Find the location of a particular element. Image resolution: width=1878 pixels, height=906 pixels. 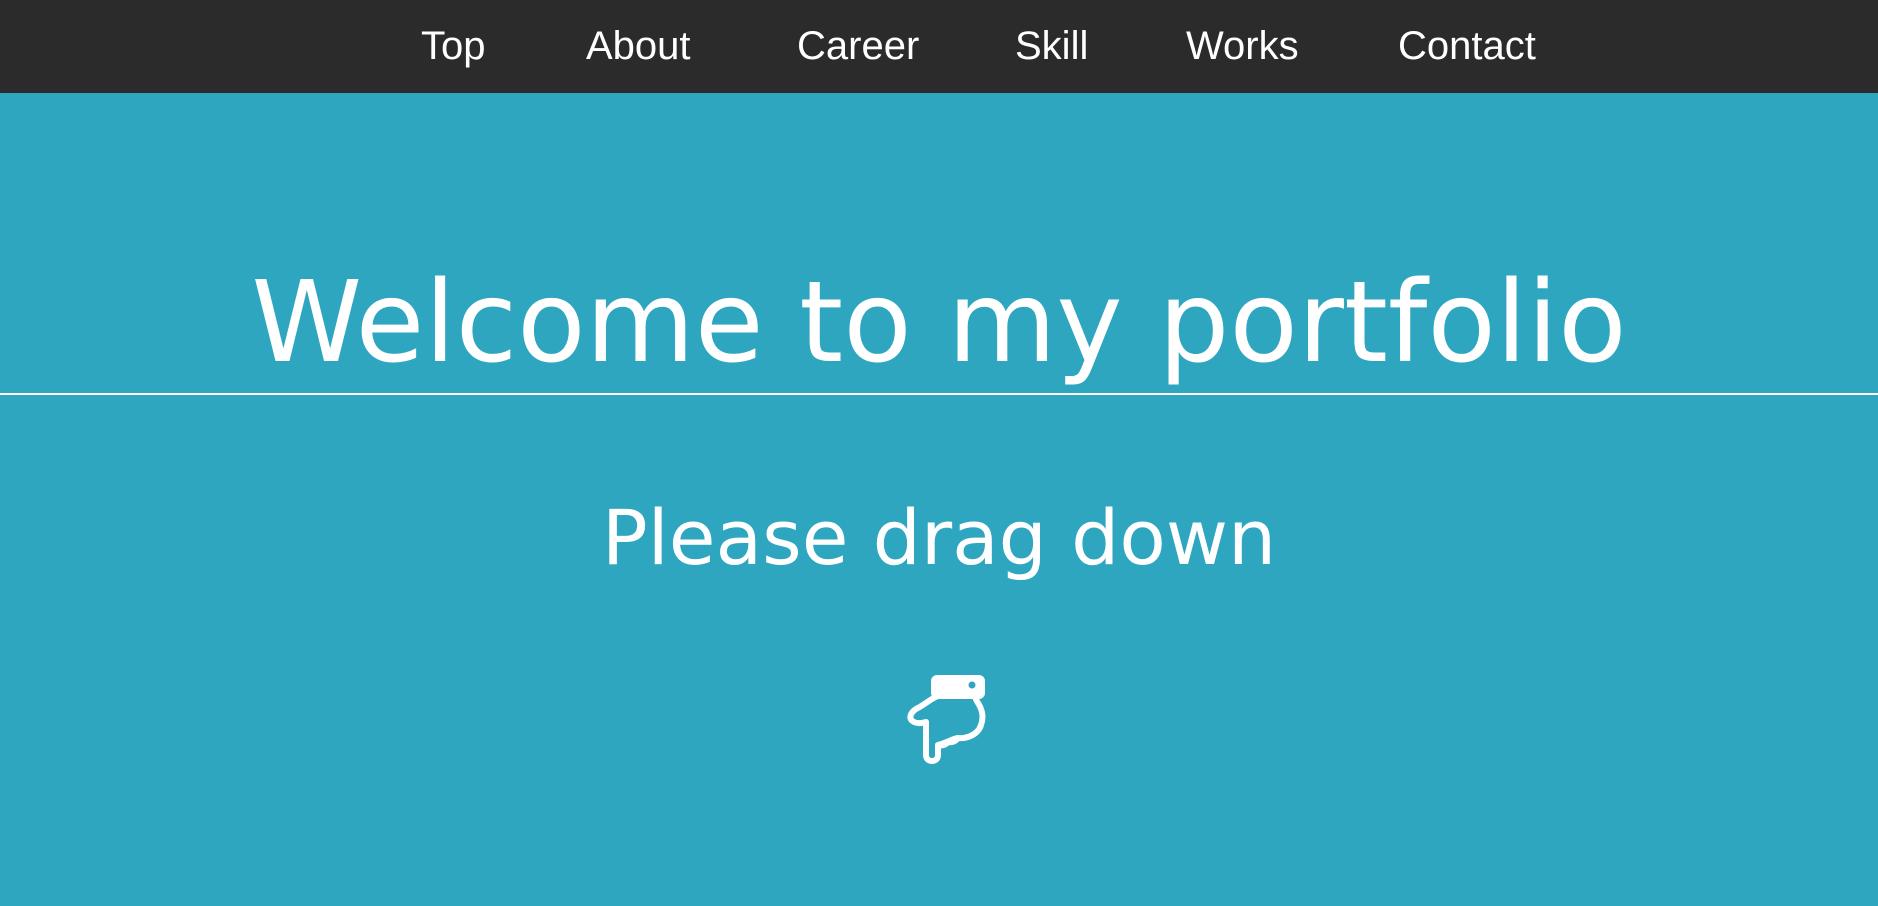

hero-divider is located at coordinates (939, 394).